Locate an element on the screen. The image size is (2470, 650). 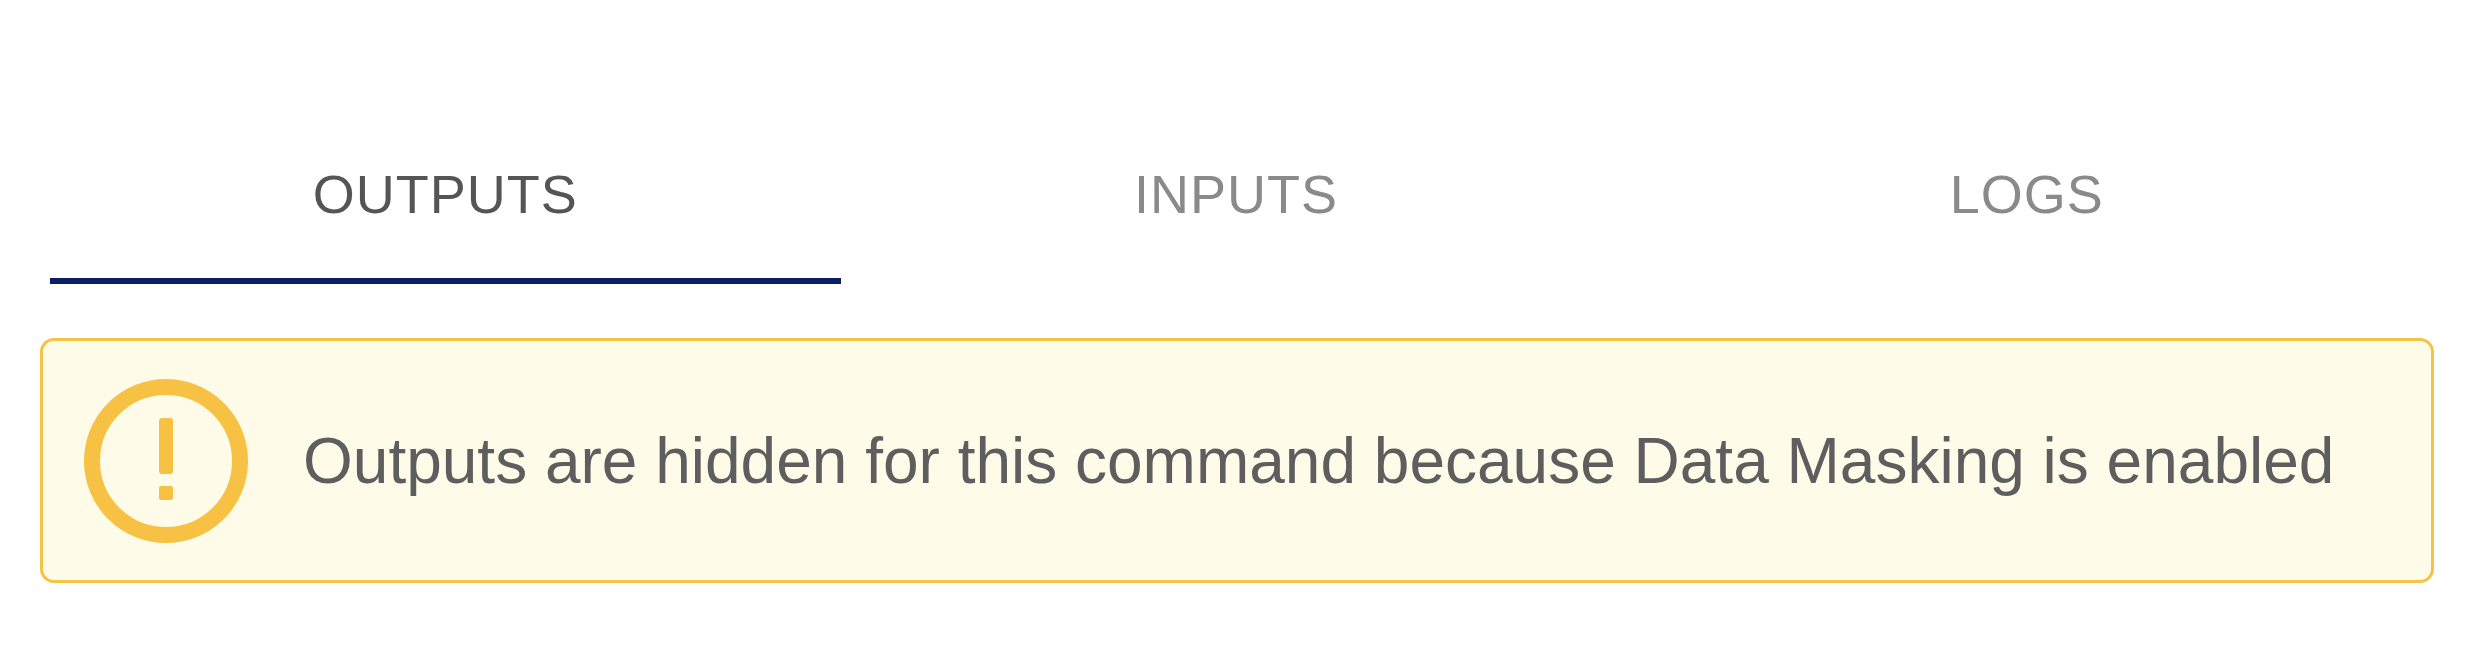
tab: OUTPUTS is located at coordinates (445, 197).